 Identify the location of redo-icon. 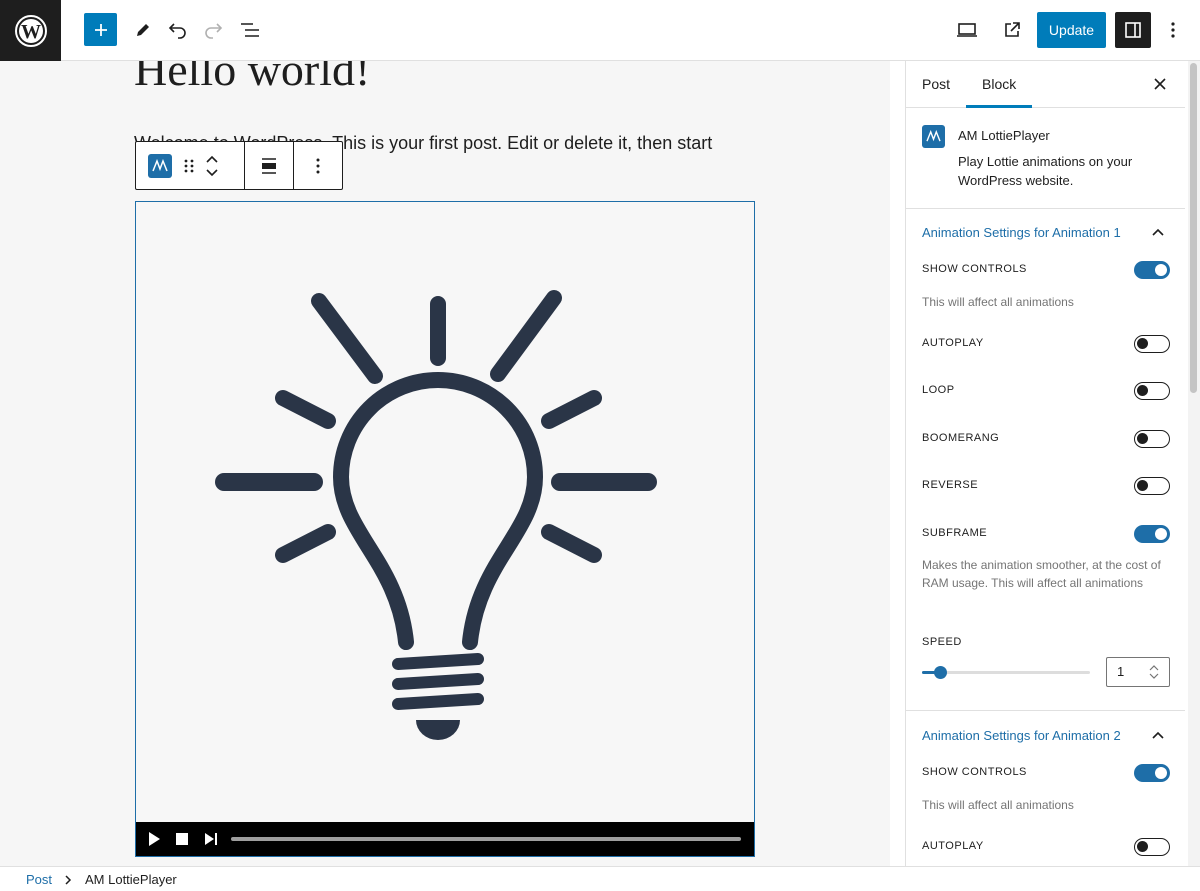
(214, 31).